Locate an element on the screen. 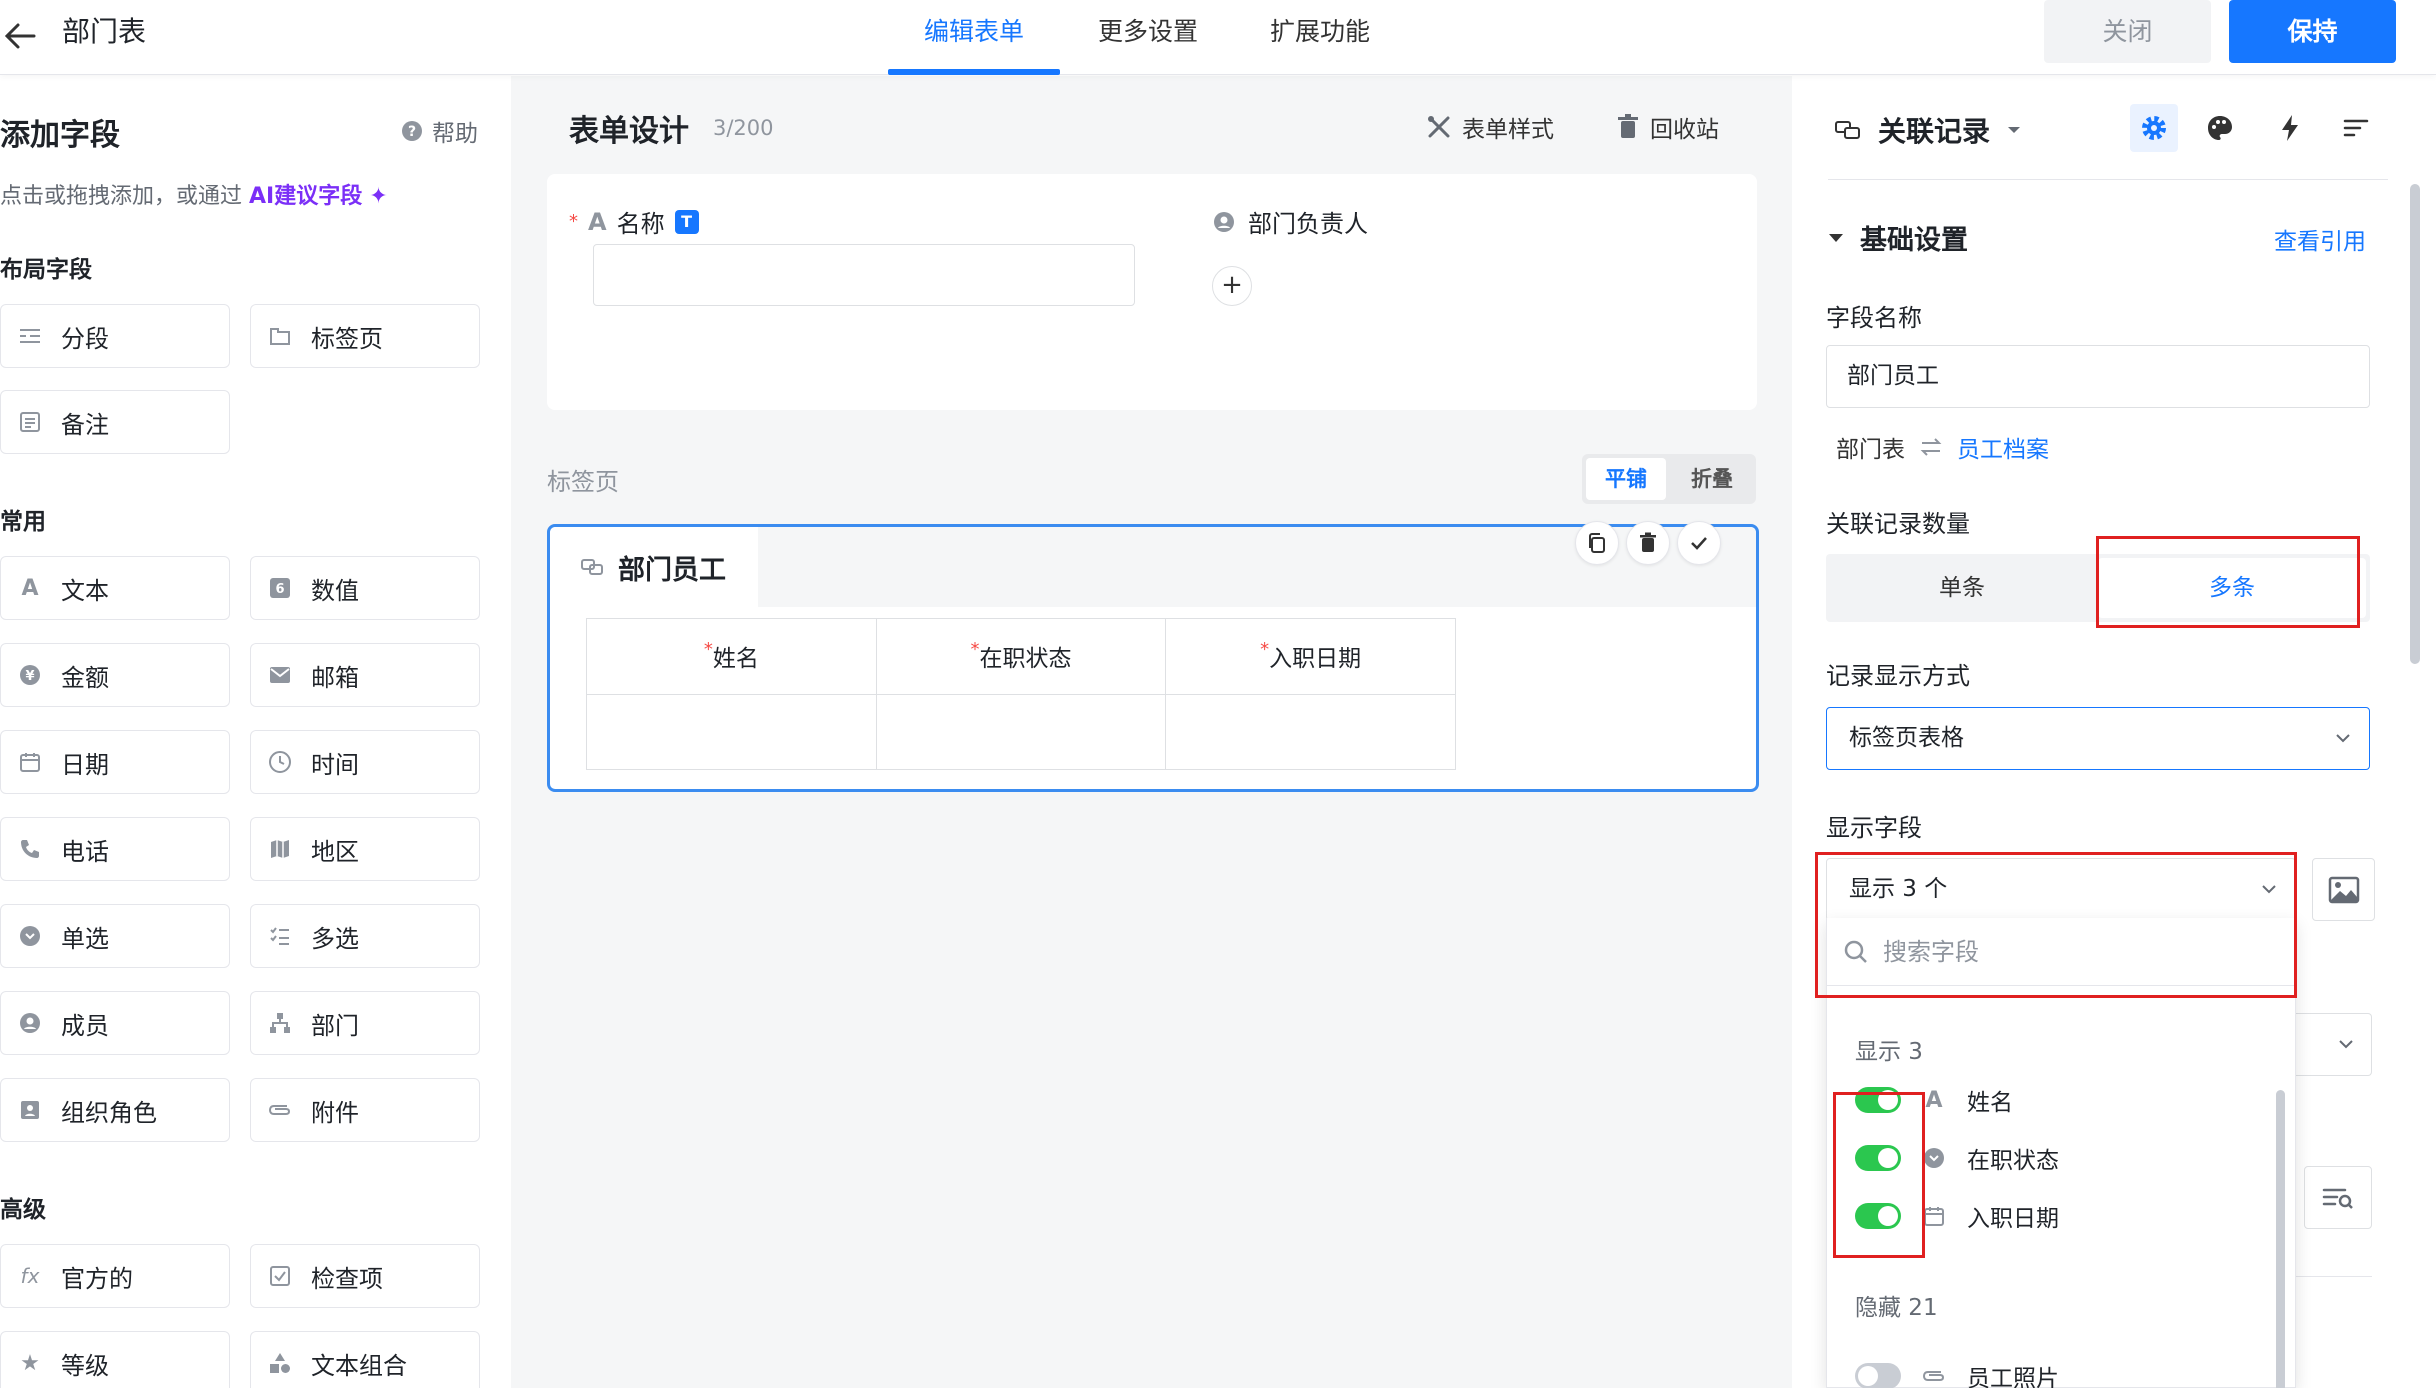 The height and width of the screenshot is (1388, 2436). user-circle-icon is located at coordinates (1224, 222).